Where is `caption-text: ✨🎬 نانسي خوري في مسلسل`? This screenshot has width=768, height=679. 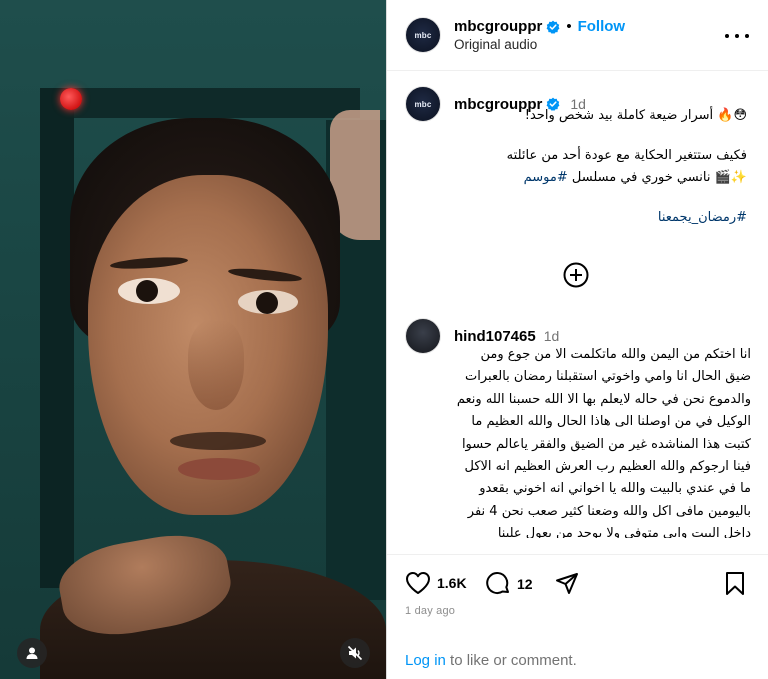 caption-text: ✨🎬 نانسي خوري في مسلسل is located at coordinates (657, 177).